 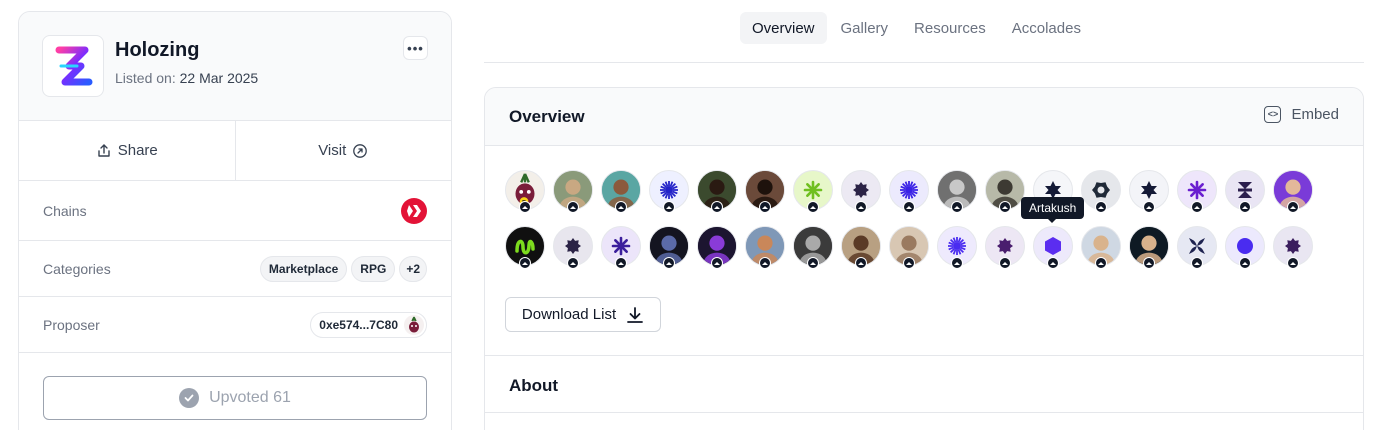 I want to click on tab-accolades: Accolades, so click(x=1046, y=28).